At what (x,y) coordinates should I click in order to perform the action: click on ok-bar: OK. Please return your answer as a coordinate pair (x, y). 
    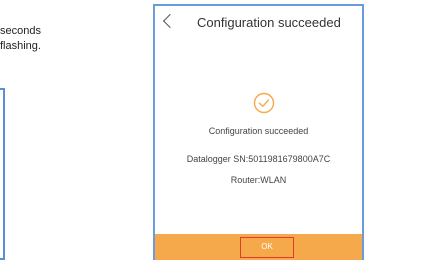
    Looking at the image, I should click on (258, 247).